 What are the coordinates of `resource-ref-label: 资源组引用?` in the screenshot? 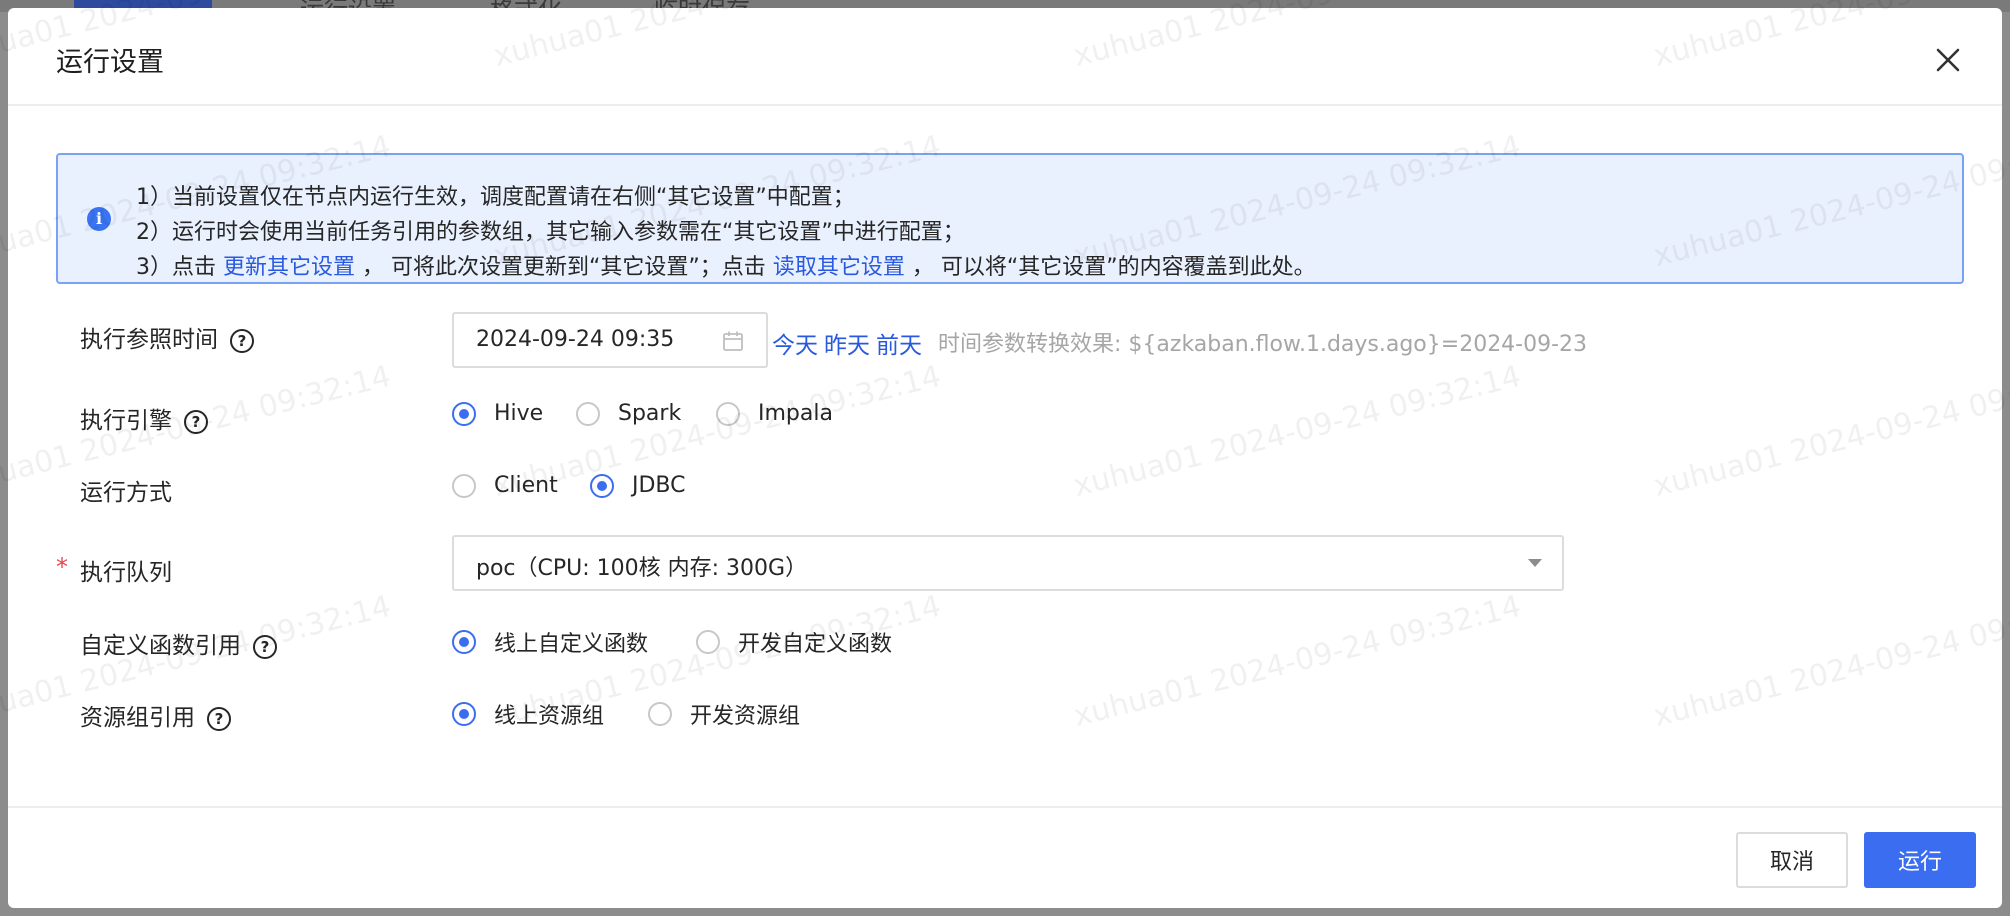 It's located at (155, 715).